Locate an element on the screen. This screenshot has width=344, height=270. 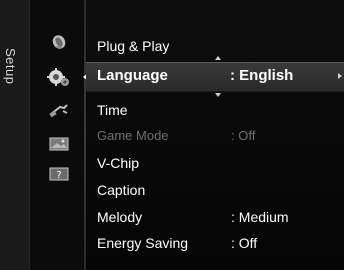
scroll-up-arrow-icon is located at coordinates (218, 58).